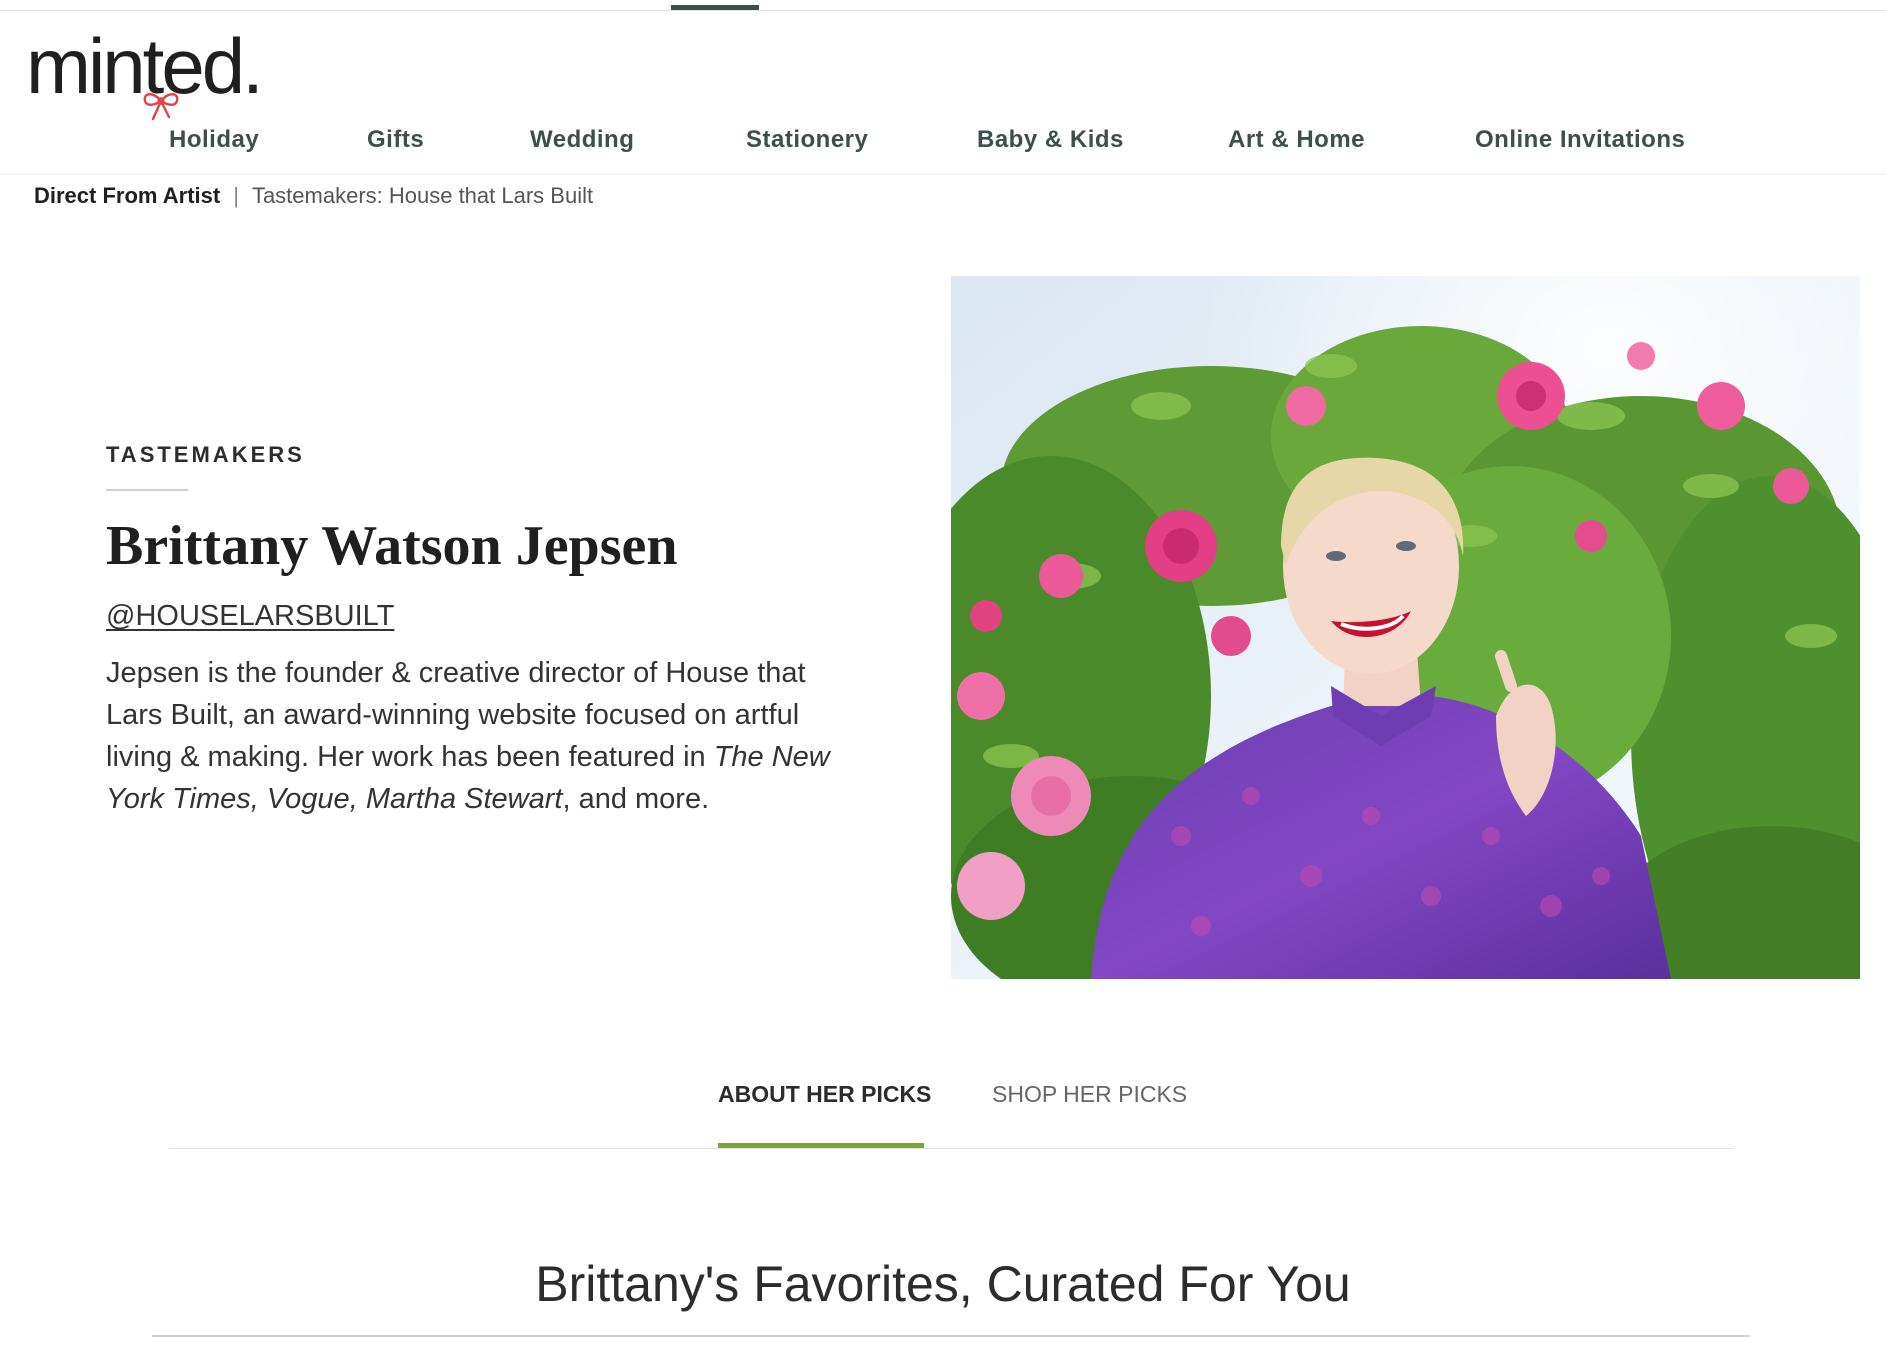 The width and height of the screenshot is (1886, 1360). What do you see at coordinates (1089, 1094) in the screenshot?
I see `tab-shop-her-picks: SHOP HER PICKS` at bounding box center [1089, 1094].